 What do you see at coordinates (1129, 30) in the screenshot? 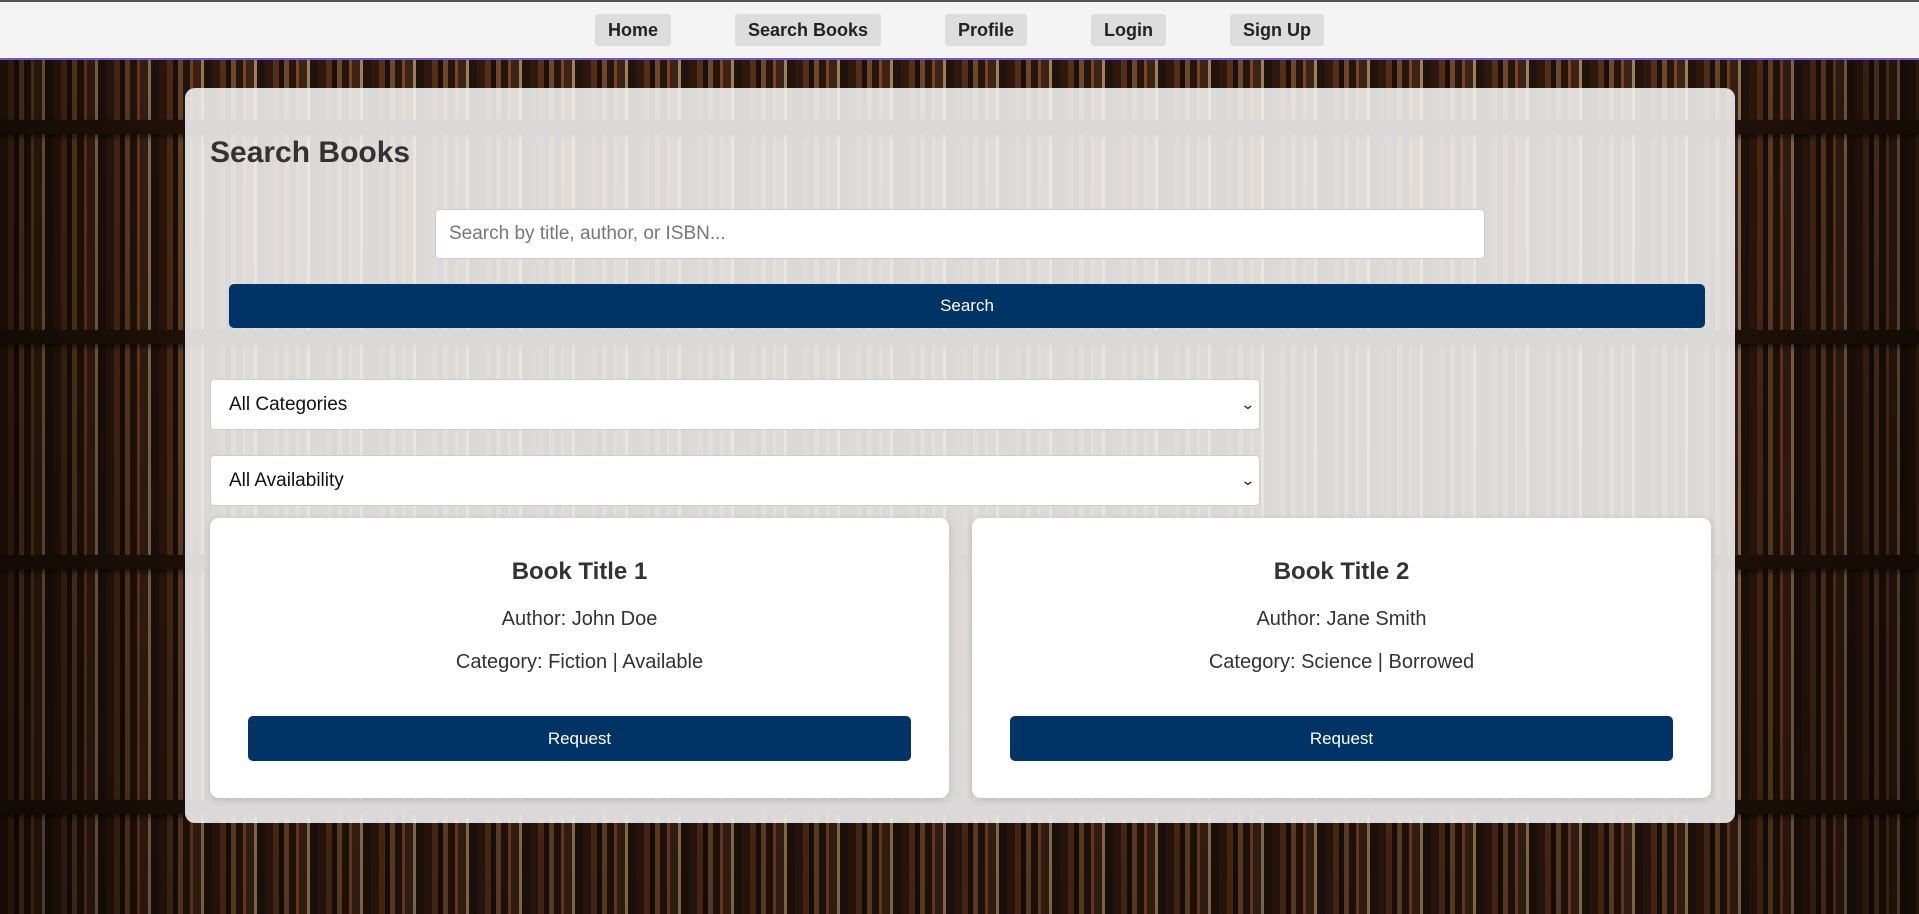
I see `nav-login-link: Login` at bounding box center [1129, 30].